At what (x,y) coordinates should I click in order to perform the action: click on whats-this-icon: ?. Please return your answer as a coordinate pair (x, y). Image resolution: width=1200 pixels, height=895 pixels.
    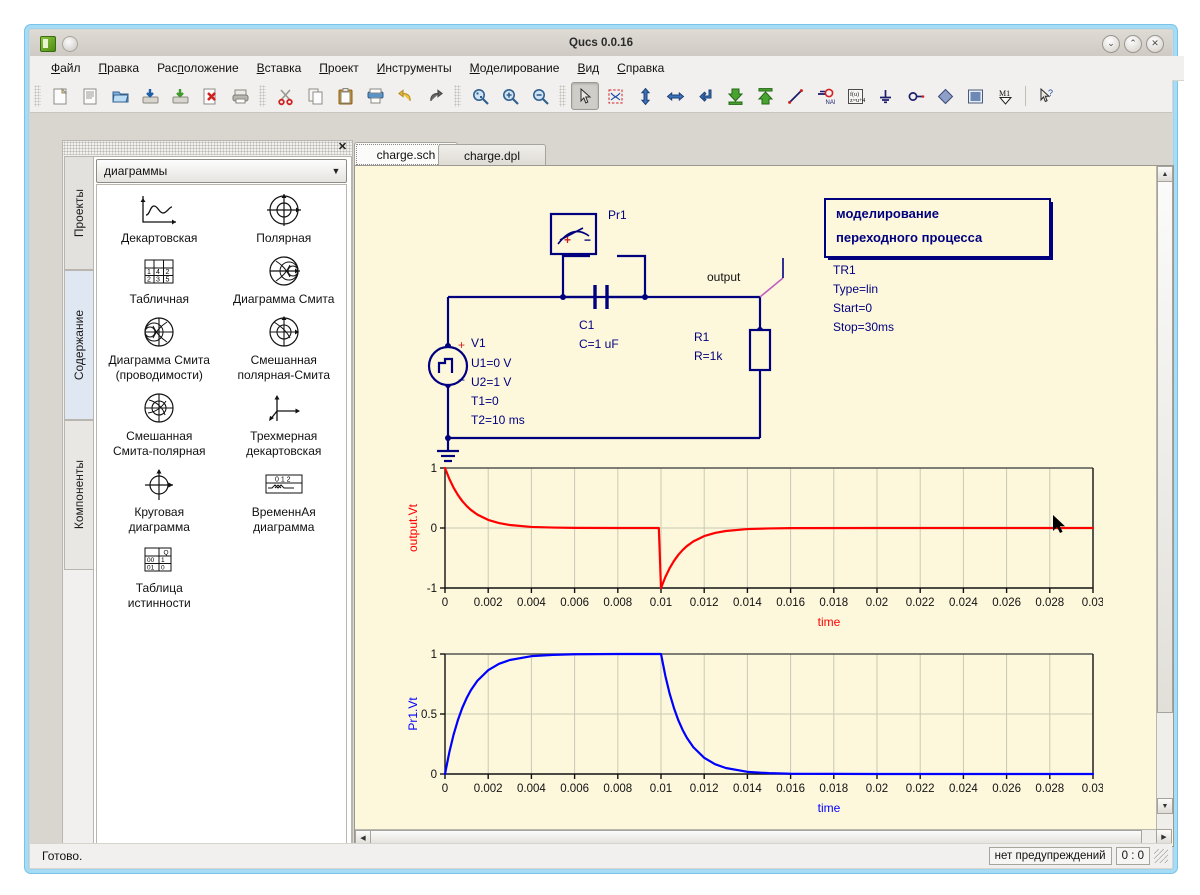
    Looking at the image, I should click on (1046, 96).